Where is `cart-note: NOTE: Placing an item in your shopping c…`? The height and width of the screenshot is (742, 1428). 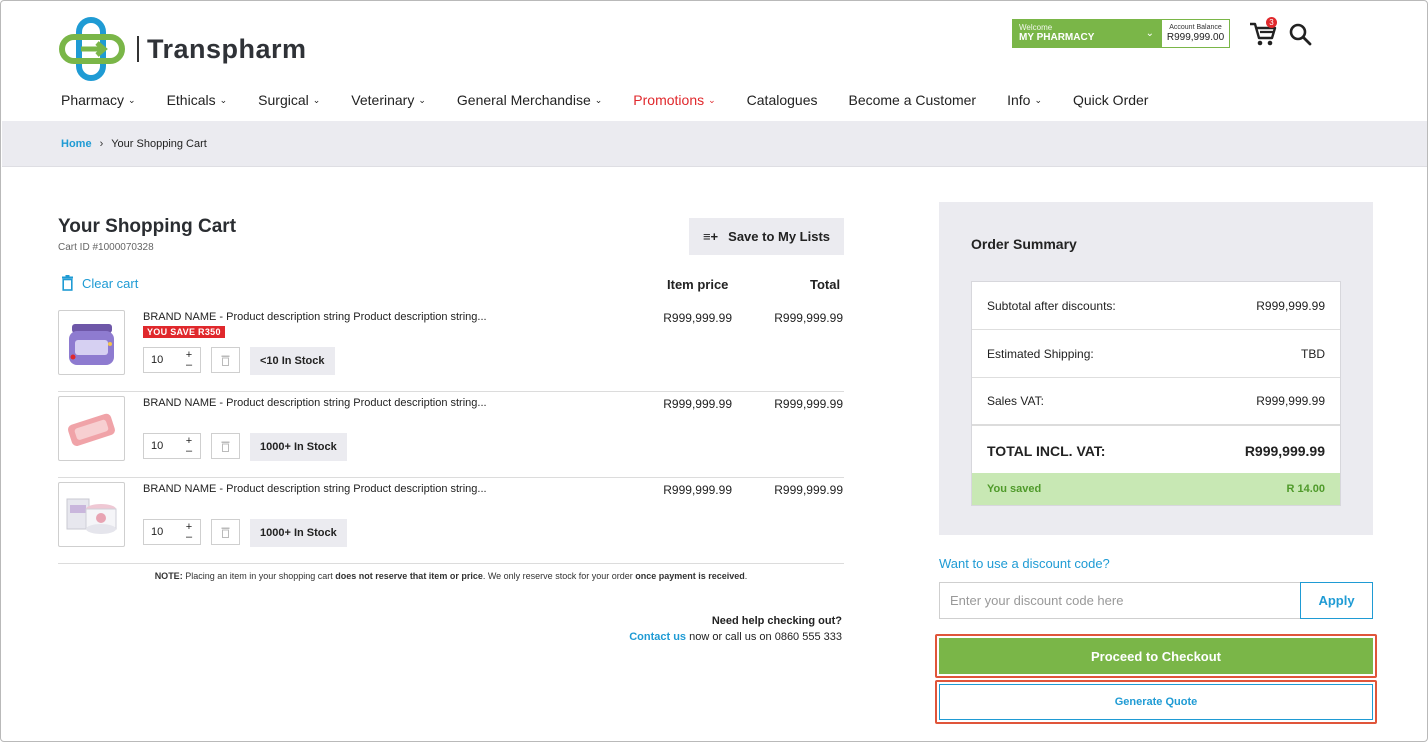 cart-note: NOTE: Placing an item in your shopping c… is located at coordinates (451, 576).